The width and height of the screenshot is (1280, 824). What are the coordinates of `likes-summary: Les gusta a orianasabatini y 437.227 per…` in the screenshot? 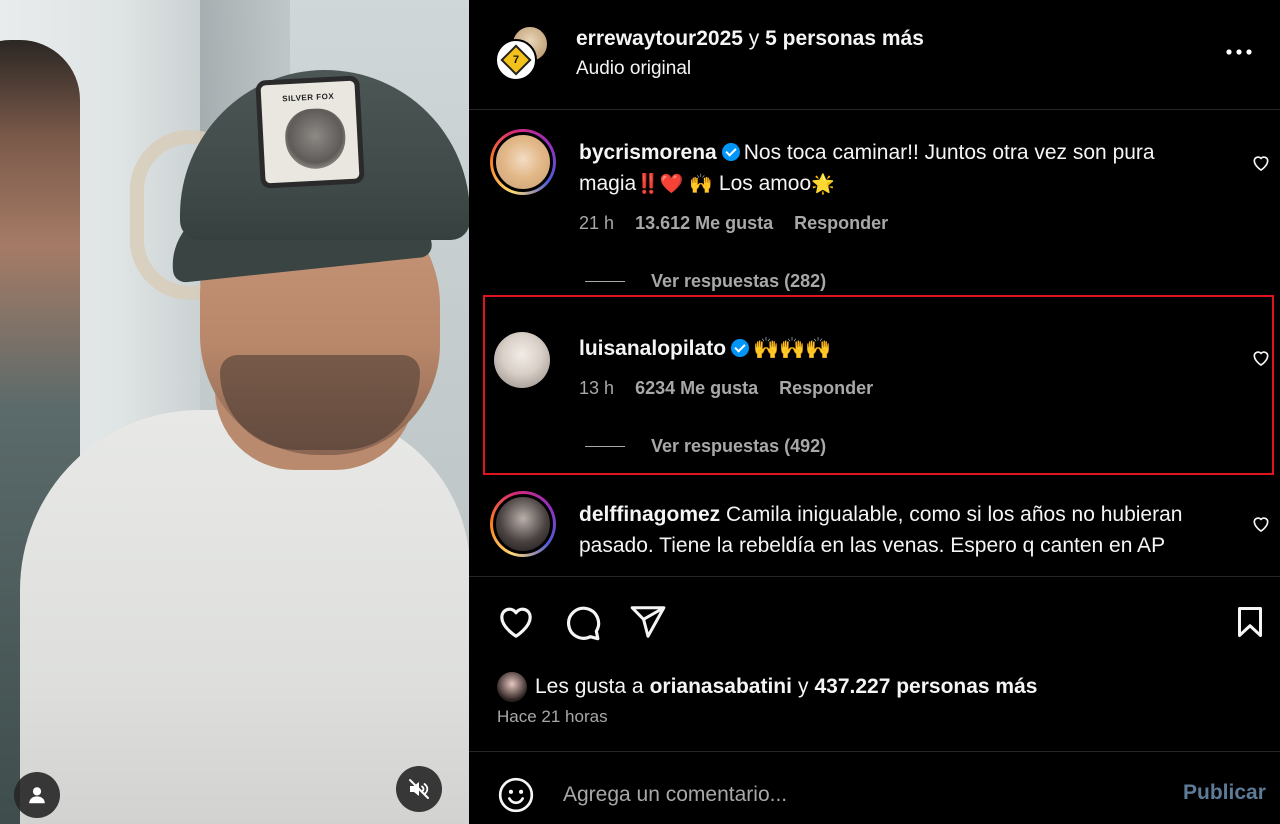 It's located at (770, 687).